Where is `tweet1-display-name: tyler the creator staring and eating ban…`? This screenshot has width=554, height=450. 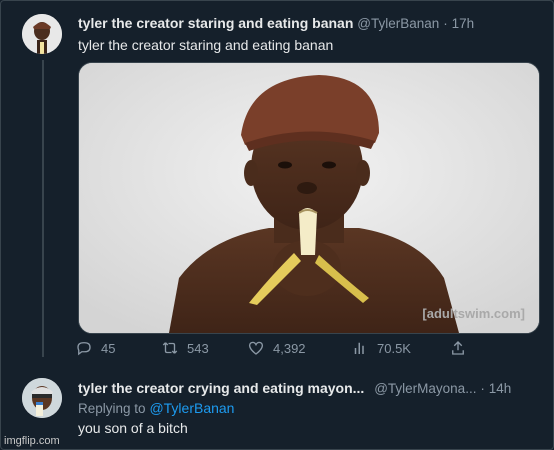 tweet1-display-name: tyler the creator staring and eating ban… is located at coordinates (215, 23).